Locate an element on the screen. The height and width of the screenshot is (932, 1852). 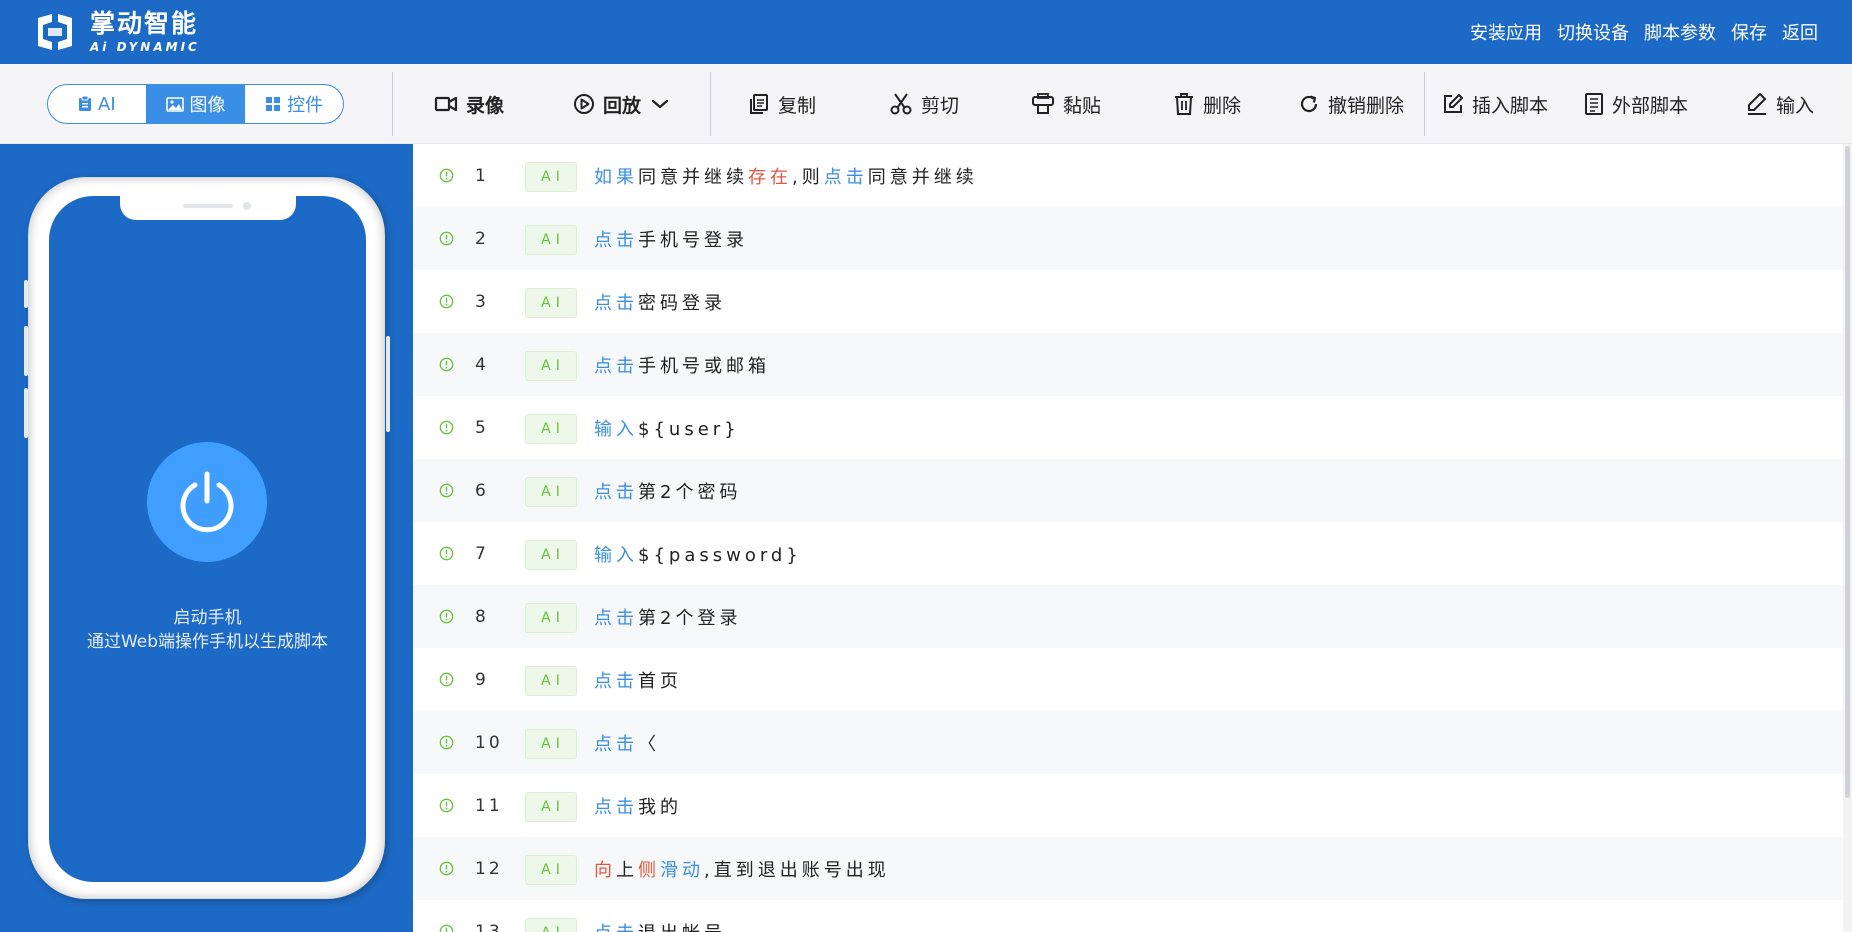
step-number: 6 is located at coordinates (482, 490).